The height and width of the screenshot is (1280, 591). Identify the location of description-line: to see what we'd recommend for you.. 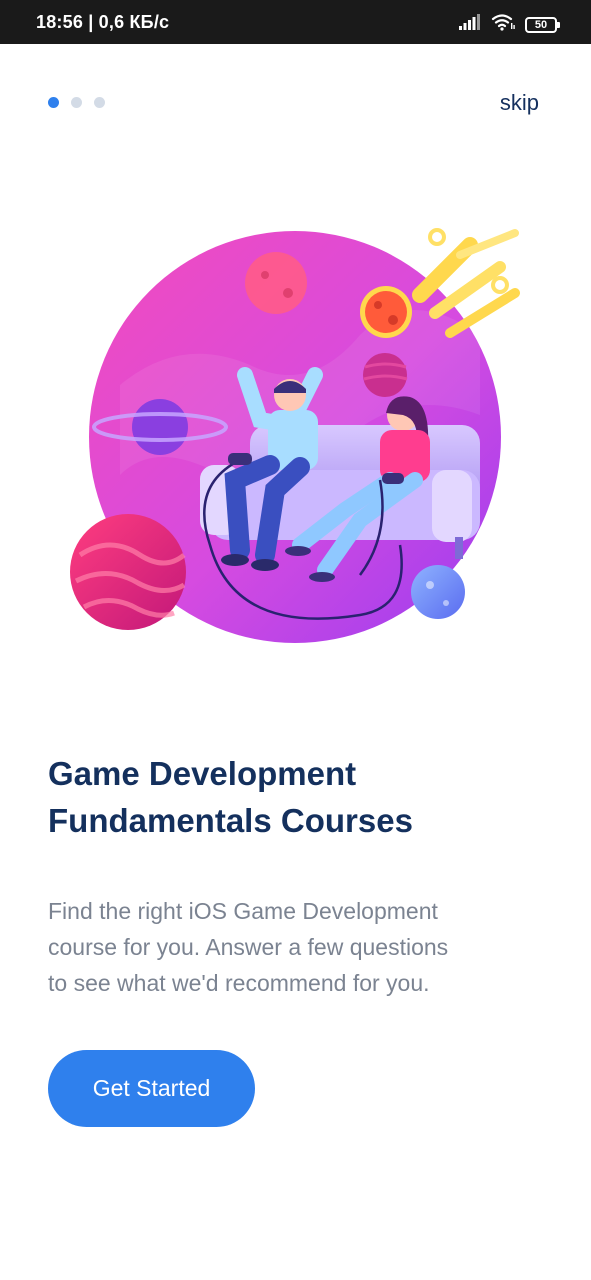
(239, 983).